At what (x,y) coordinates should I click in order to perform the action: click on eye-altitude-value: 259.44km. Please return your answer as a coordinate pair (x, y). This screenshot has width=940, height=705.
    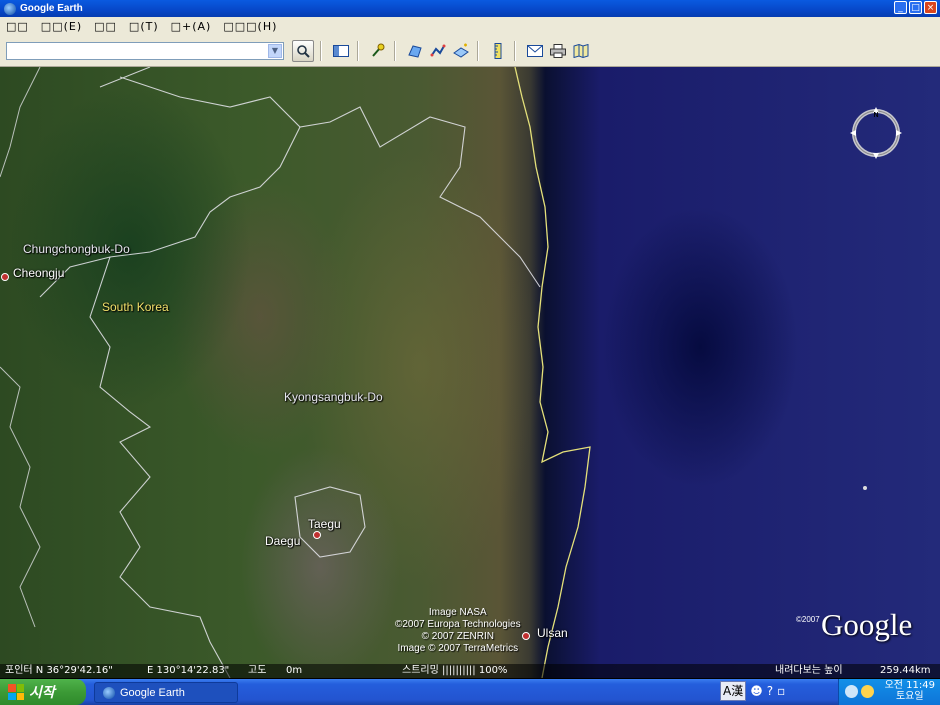
    Looking at the image, I should click on (905, 670).